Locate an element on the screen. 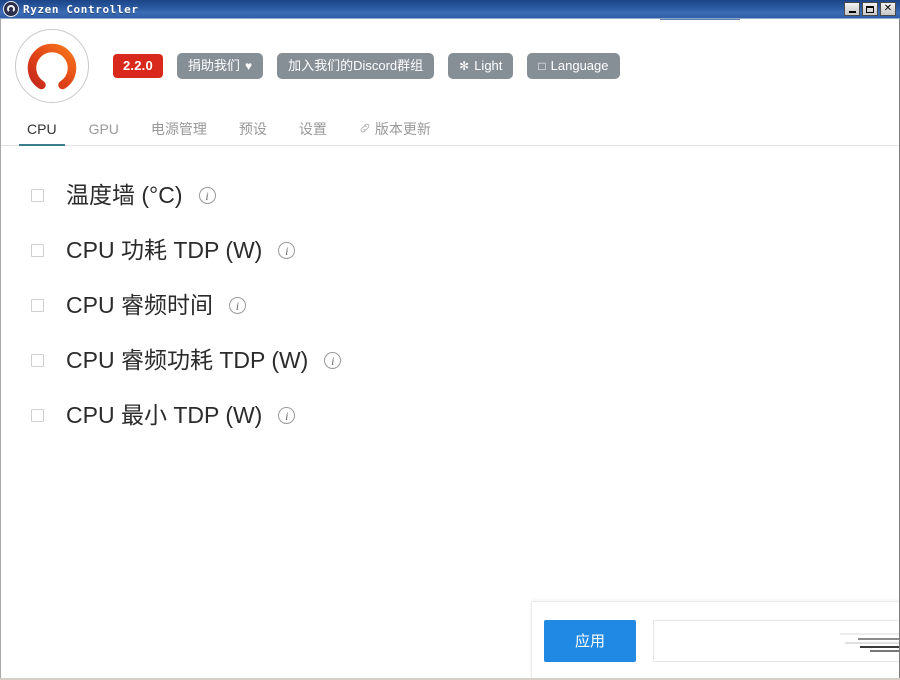 The width and height of the screenshot is (900, 680). window-title: Ryzen Controller is located at coordinates (81, 9).